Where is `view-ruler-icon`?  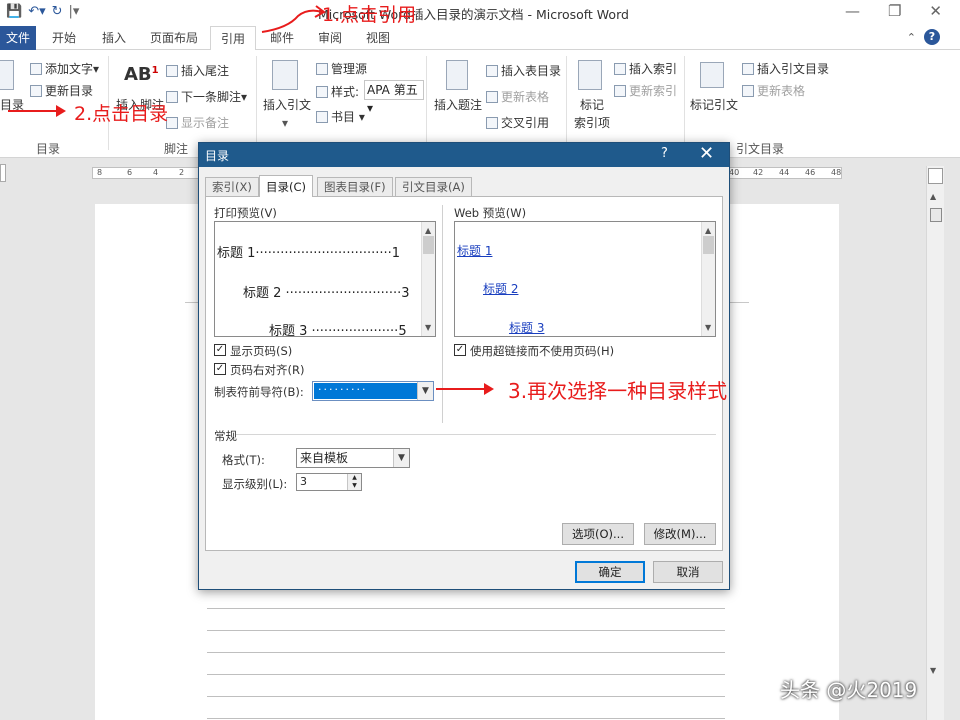 view-ruler-icon is located at coordinates (935, 176).